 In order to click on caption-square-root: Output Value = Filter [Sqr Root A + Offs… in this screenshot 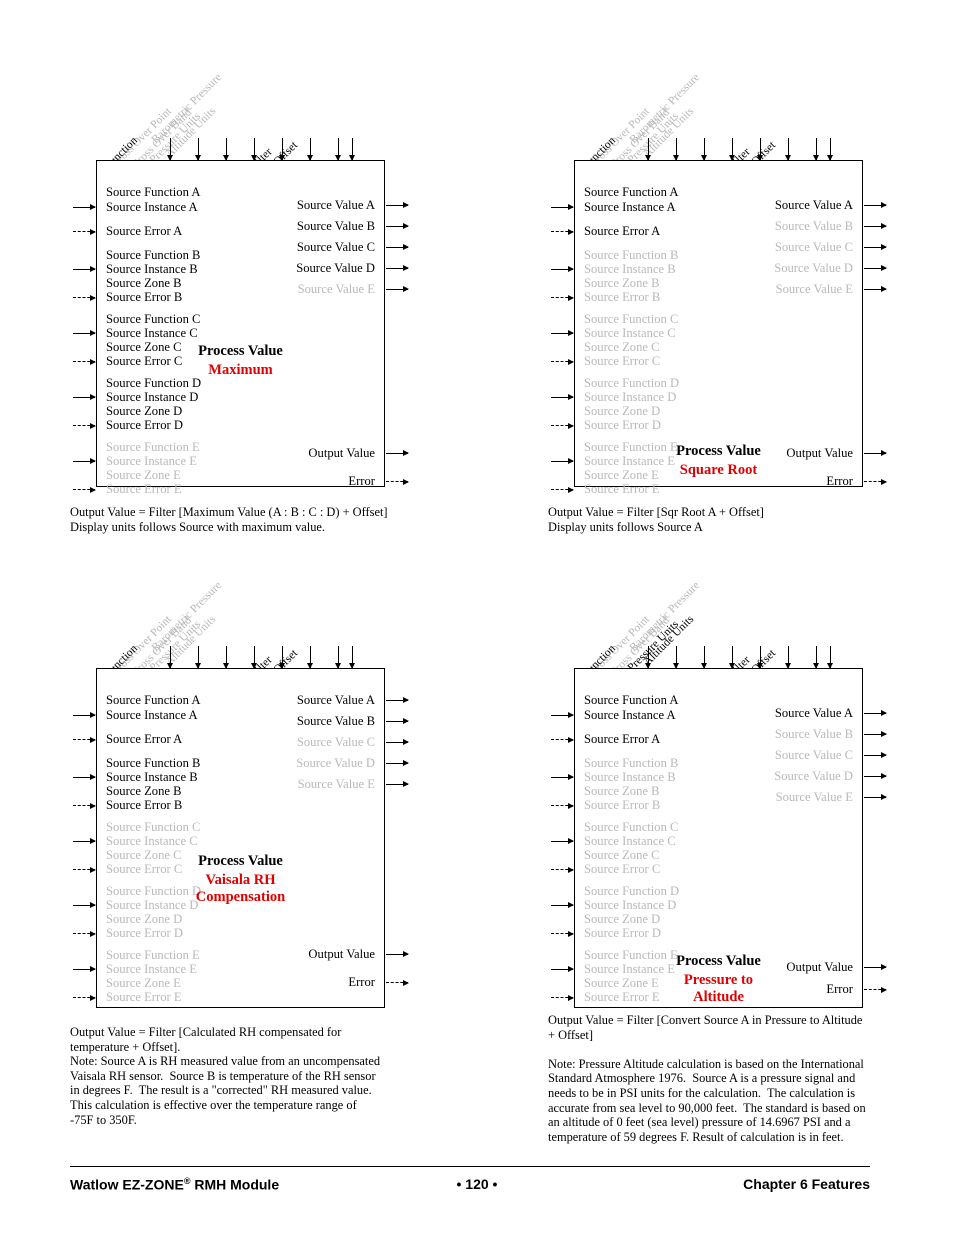, I will do `click(656, 519)`.